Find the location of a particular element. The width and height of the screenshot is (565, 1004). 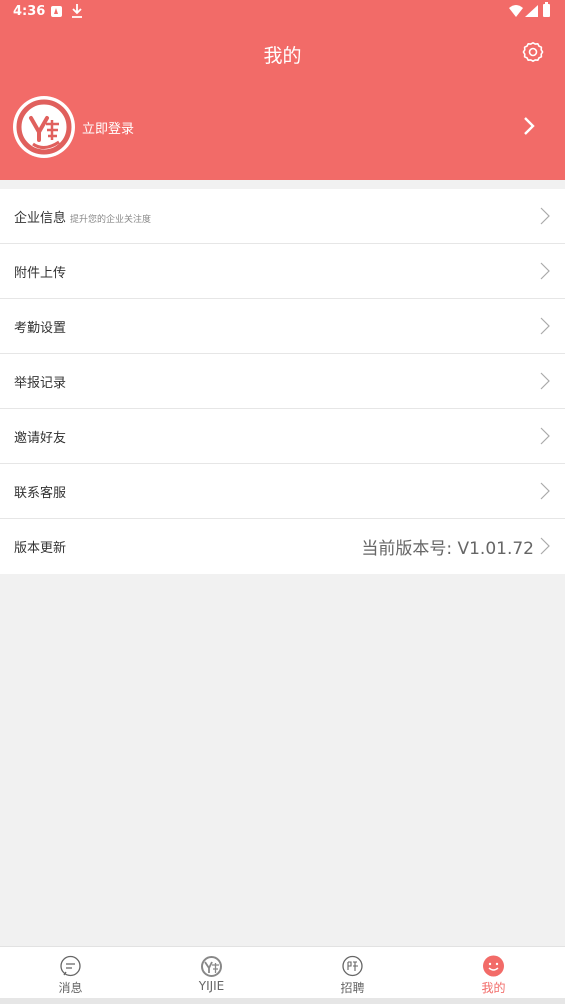

menu-item-label: 联系客服 is located at coordinates (40, 493).